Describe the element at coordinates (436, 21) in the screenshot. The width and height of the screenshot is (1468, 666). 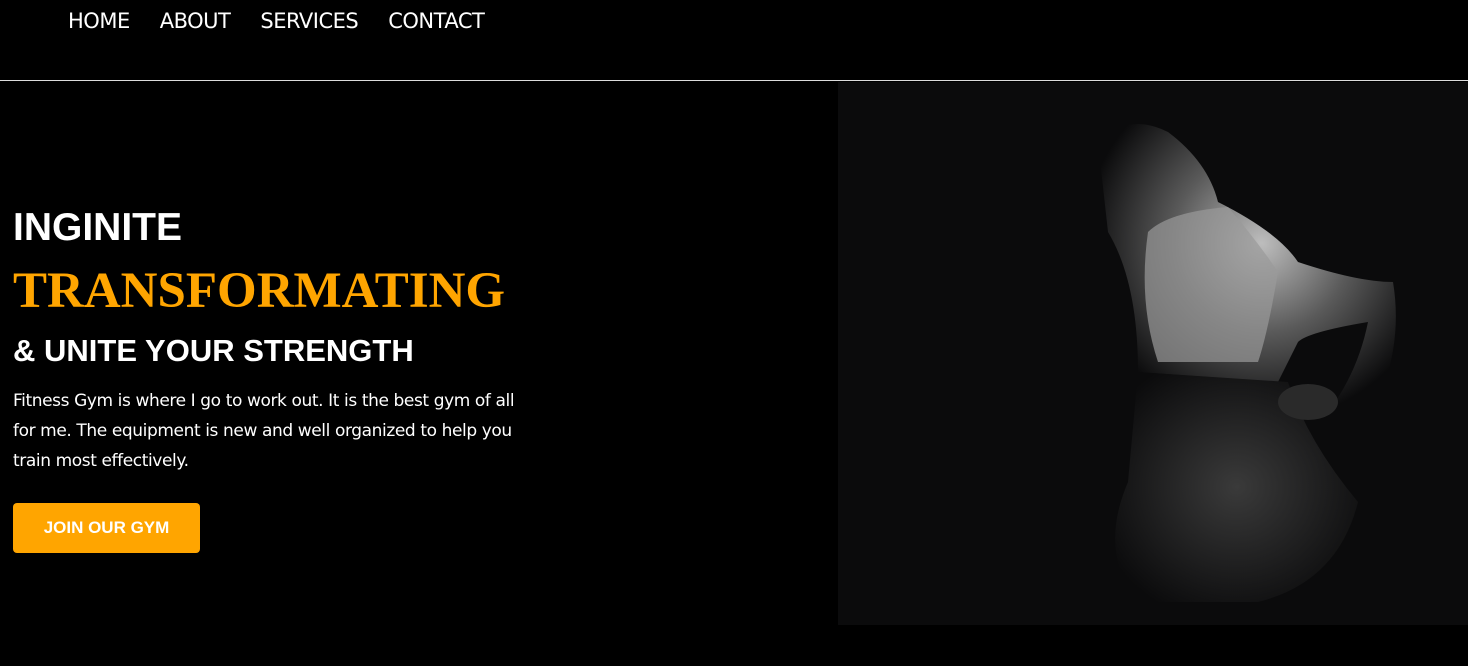
I see `nav-contact: CONTACT` at that location.